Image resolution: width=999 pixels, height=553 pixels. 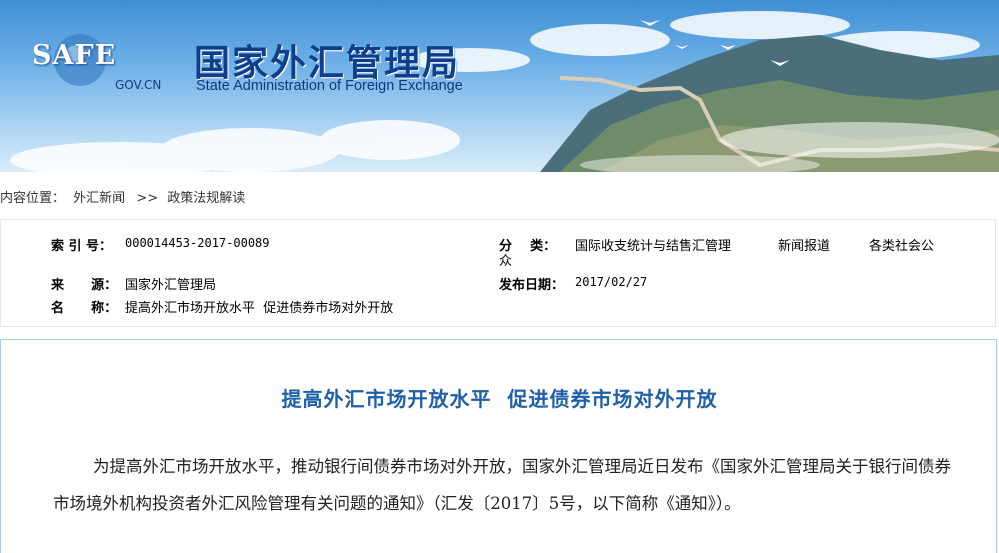 What do you see at coordinates (259, 308) in the screenshot?
I see `name-value: 提高外汇市场开放水平 促进债券市场对外开放` at bounding box center [259, 308].